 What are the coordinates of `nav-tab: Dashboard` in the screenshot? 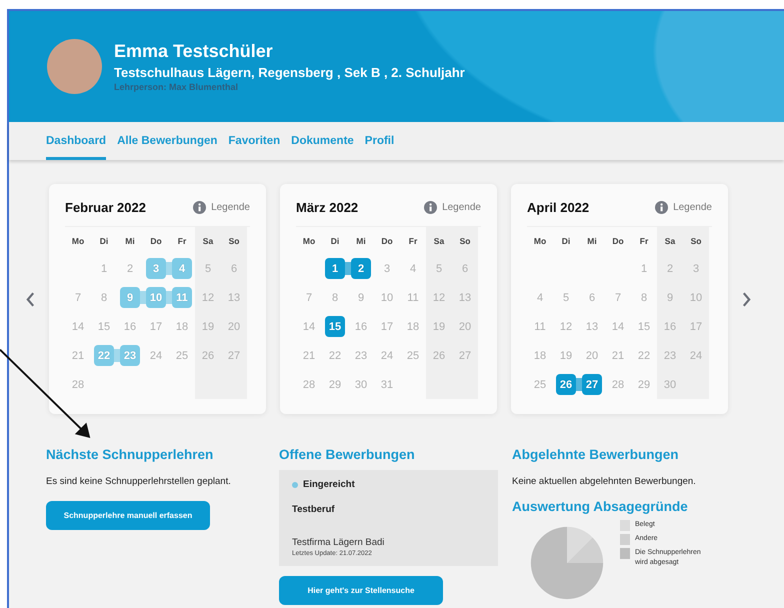 It's located at (76, 147).